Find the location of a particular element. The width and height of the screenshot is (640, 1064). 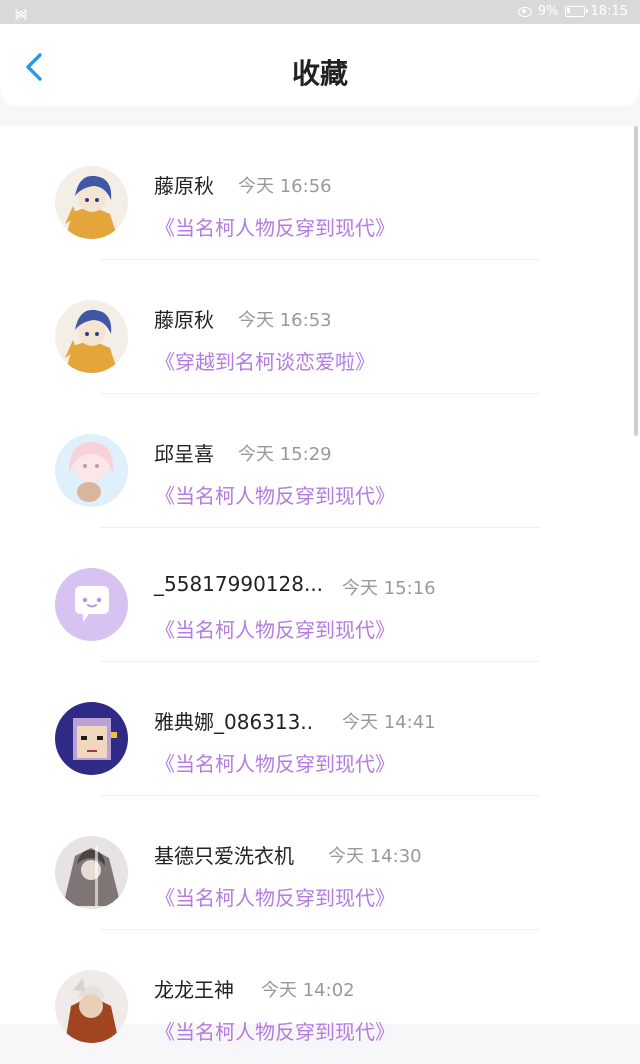

grey-anime-avatar-icon is located at coordinates (91, 872).